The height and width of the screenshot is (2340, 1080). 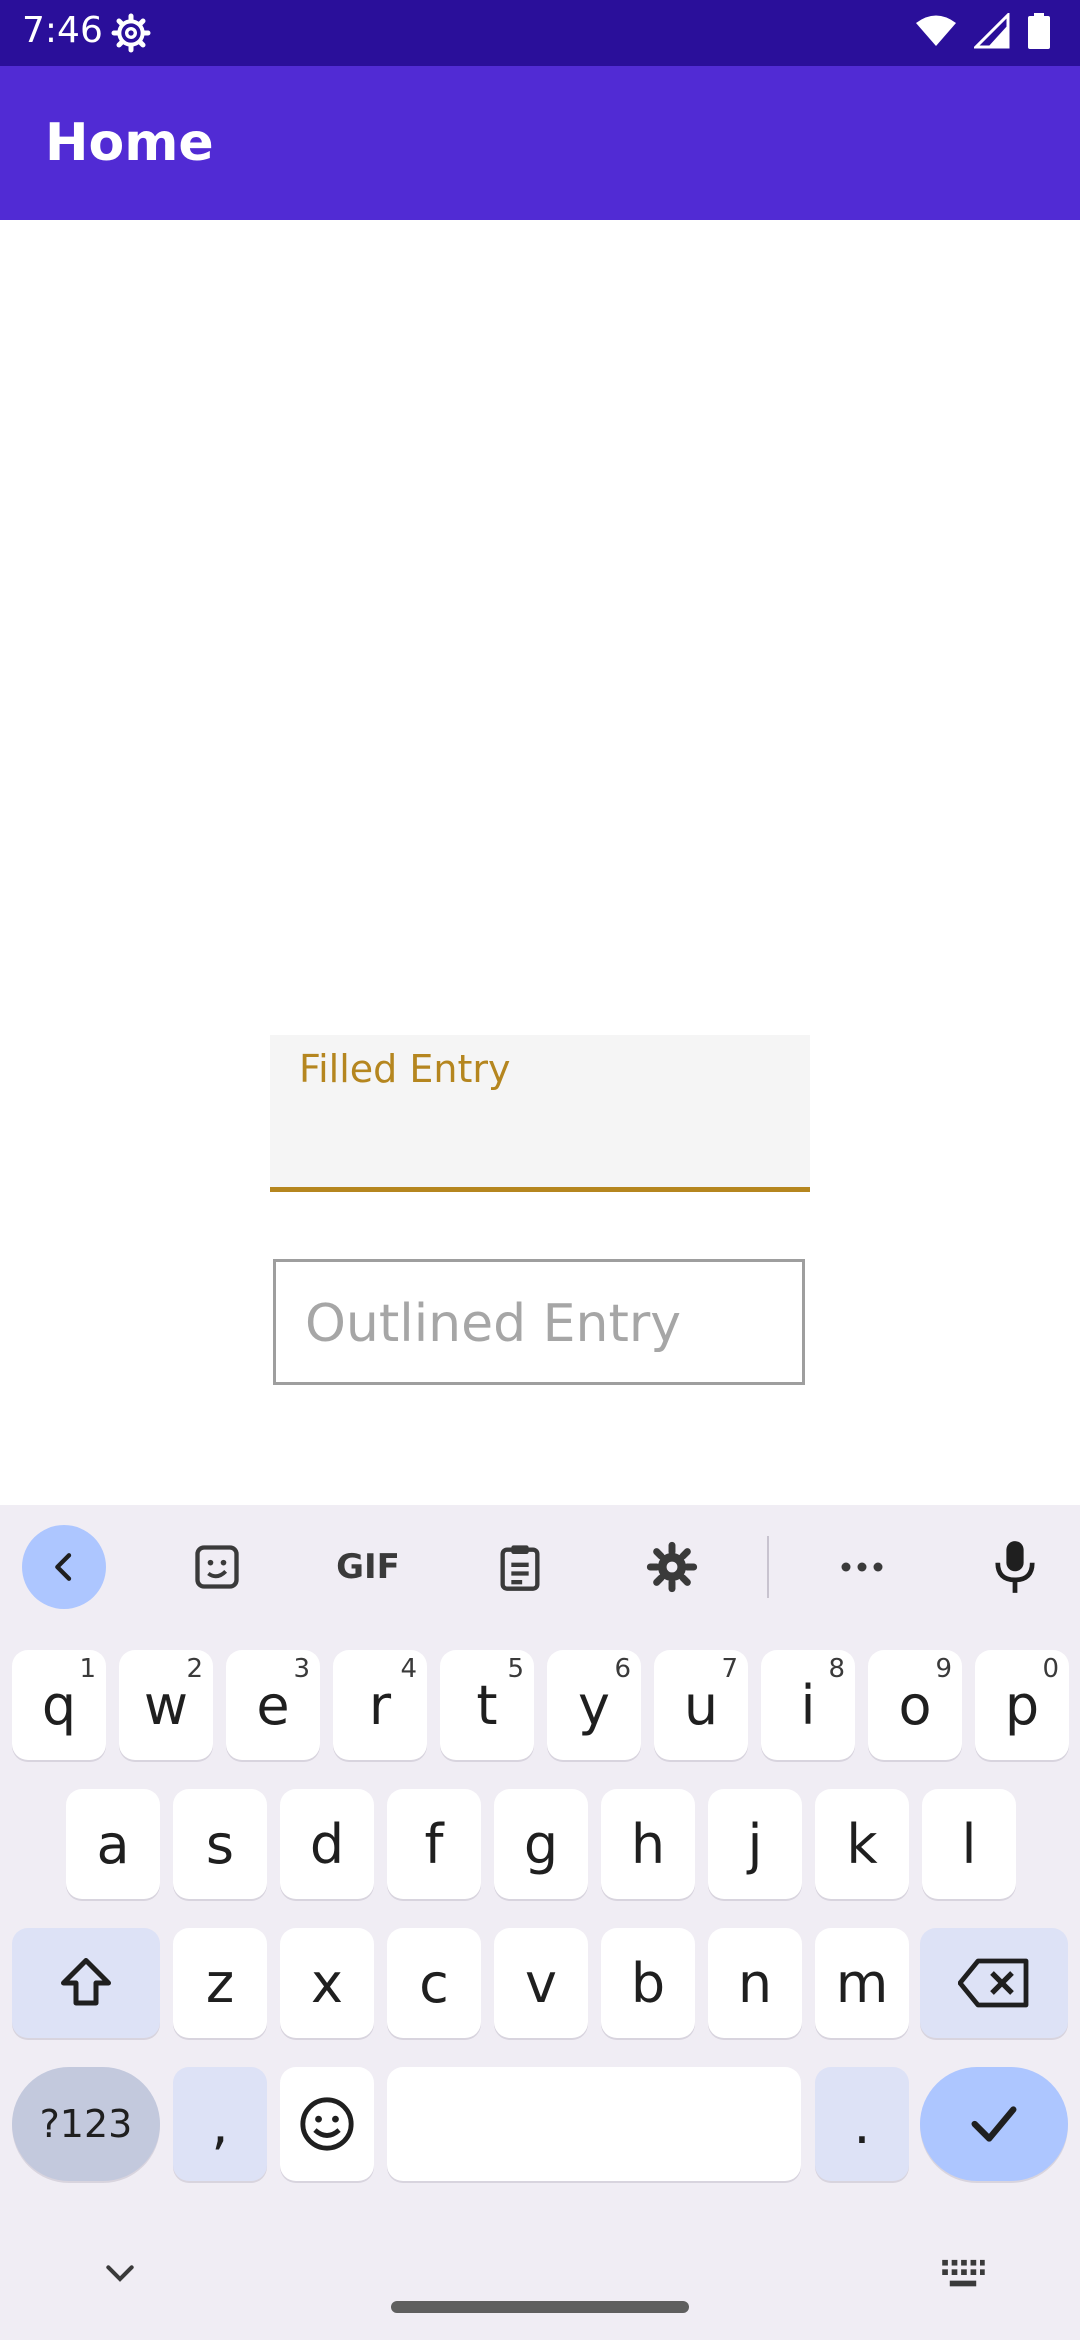 I want to click on key-label: b, so click(x=648, y=1983).